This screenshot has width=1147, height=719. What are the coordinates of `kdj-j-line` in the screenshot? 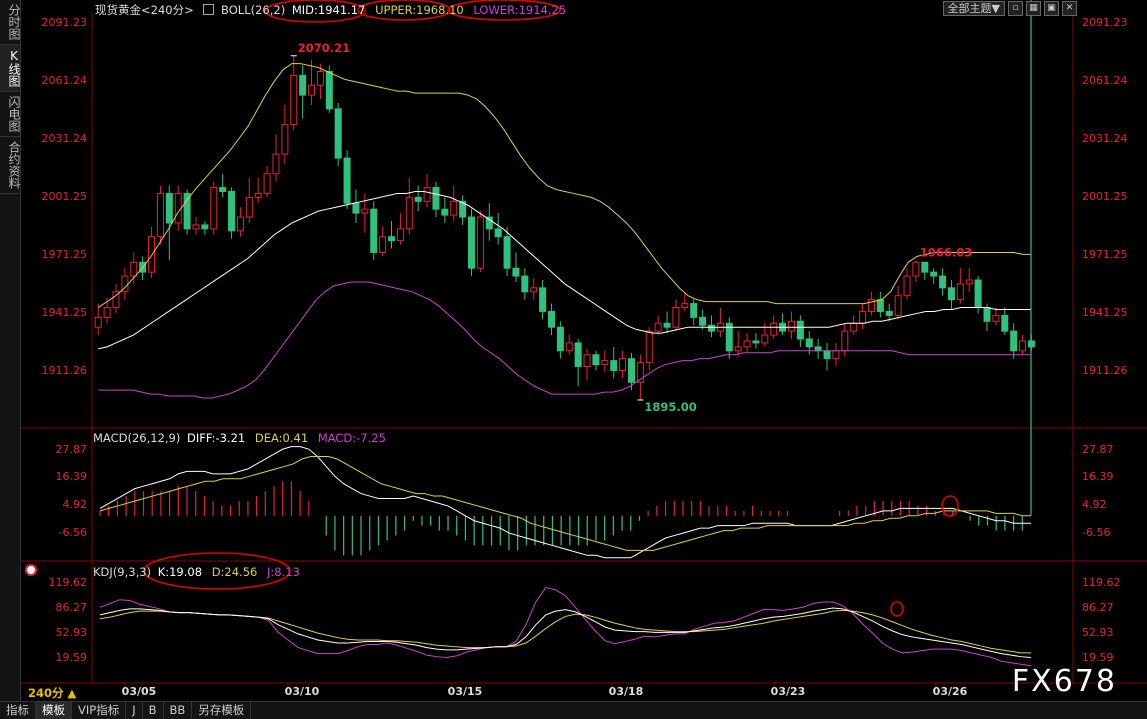 It's located at (565, 626).